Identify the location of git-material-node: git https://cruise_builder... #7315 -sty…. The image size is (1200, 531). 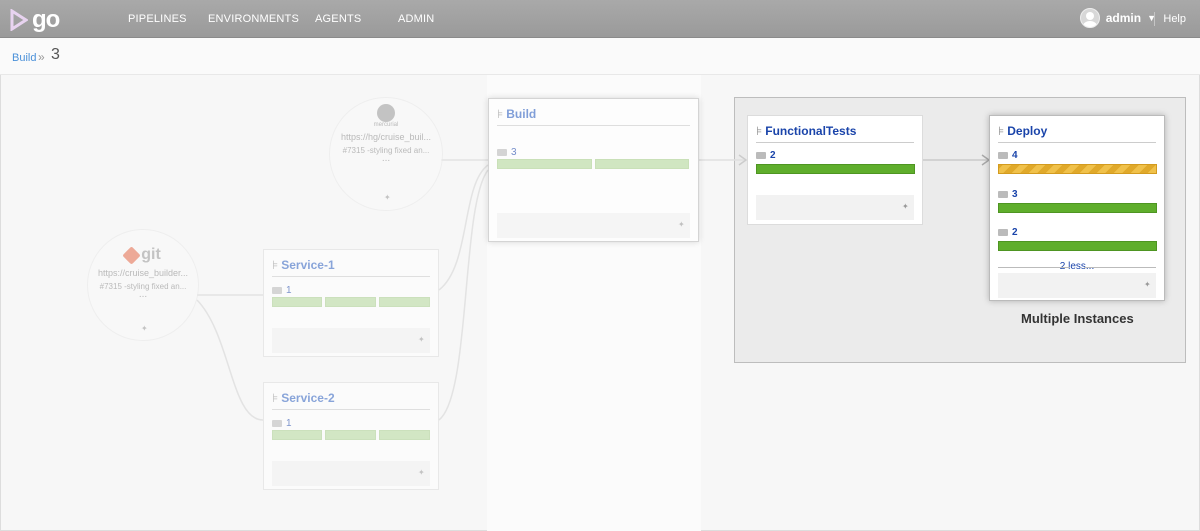
(143, 285).